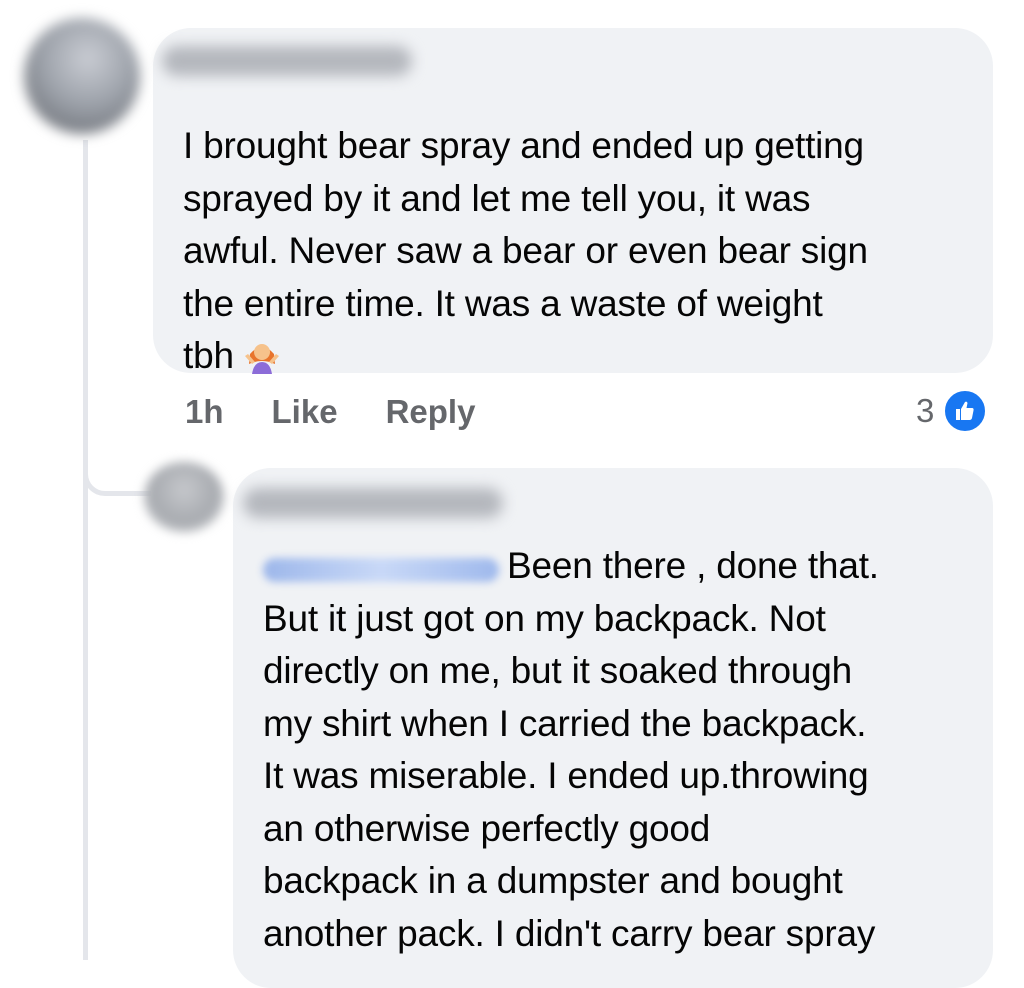  Describe the element at coordinates (82, 76) in the screenshot. I see `commenter-avatar-blurred` at that location.